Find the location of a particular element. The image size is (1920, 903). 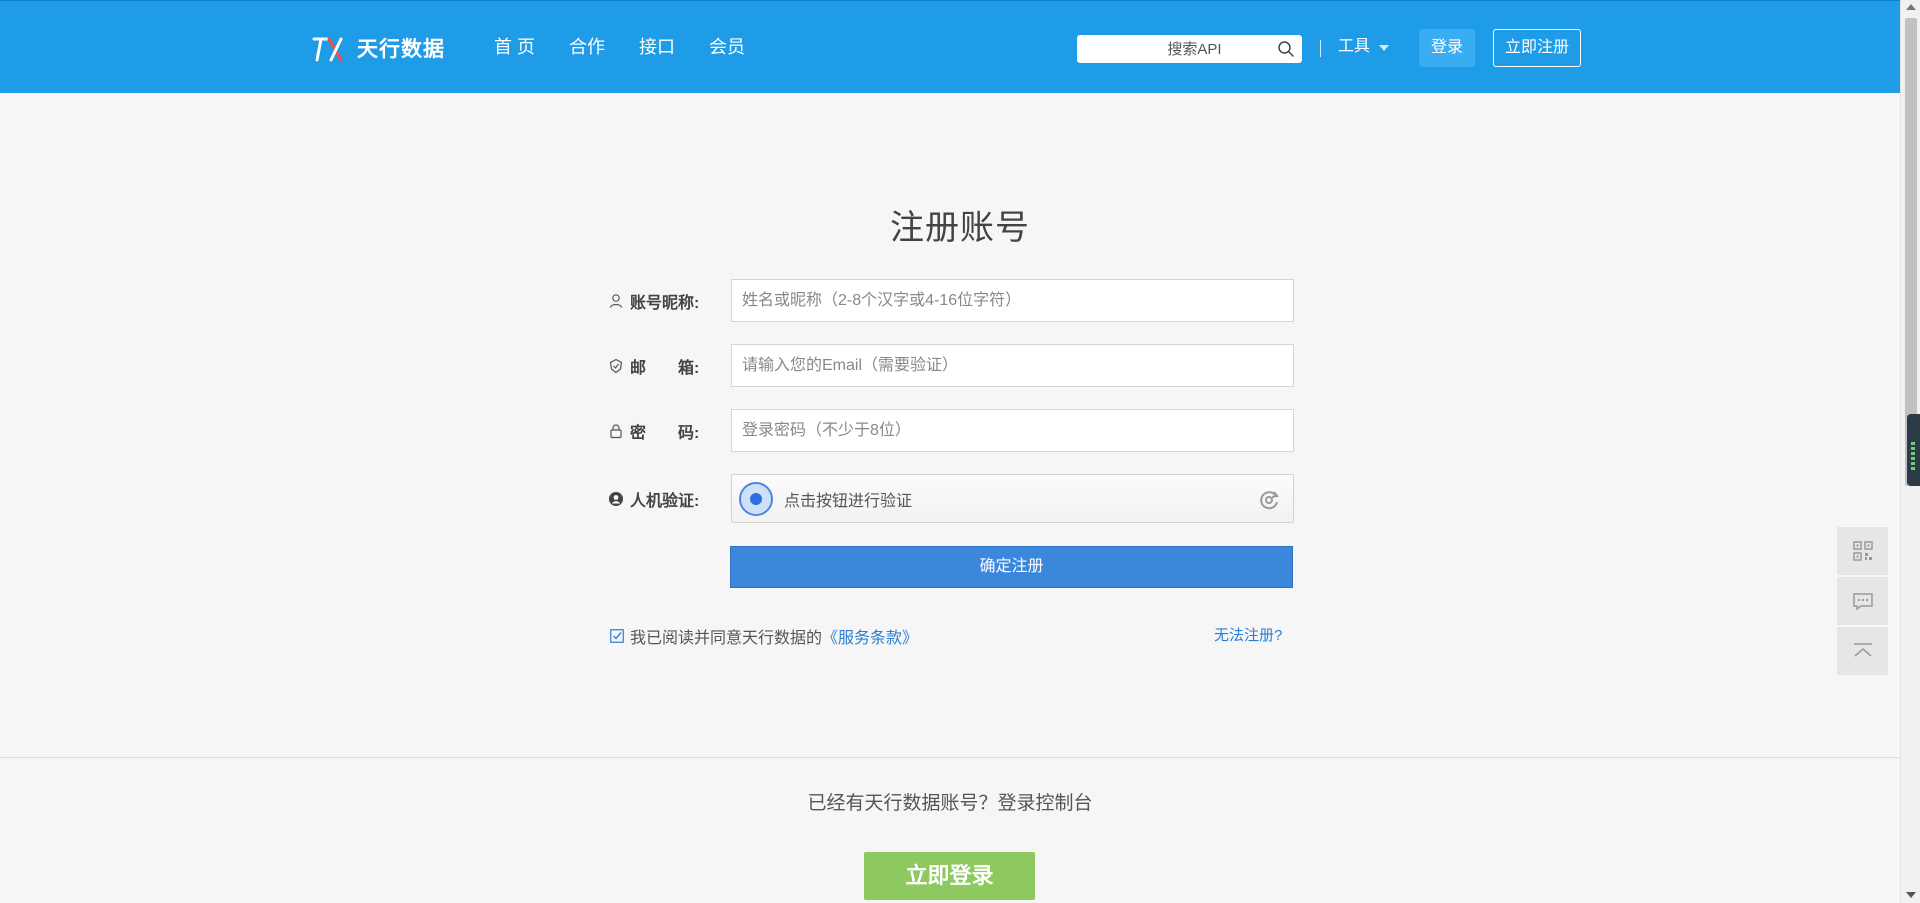

side-tool-chat is located at coordinates (1862, 601).